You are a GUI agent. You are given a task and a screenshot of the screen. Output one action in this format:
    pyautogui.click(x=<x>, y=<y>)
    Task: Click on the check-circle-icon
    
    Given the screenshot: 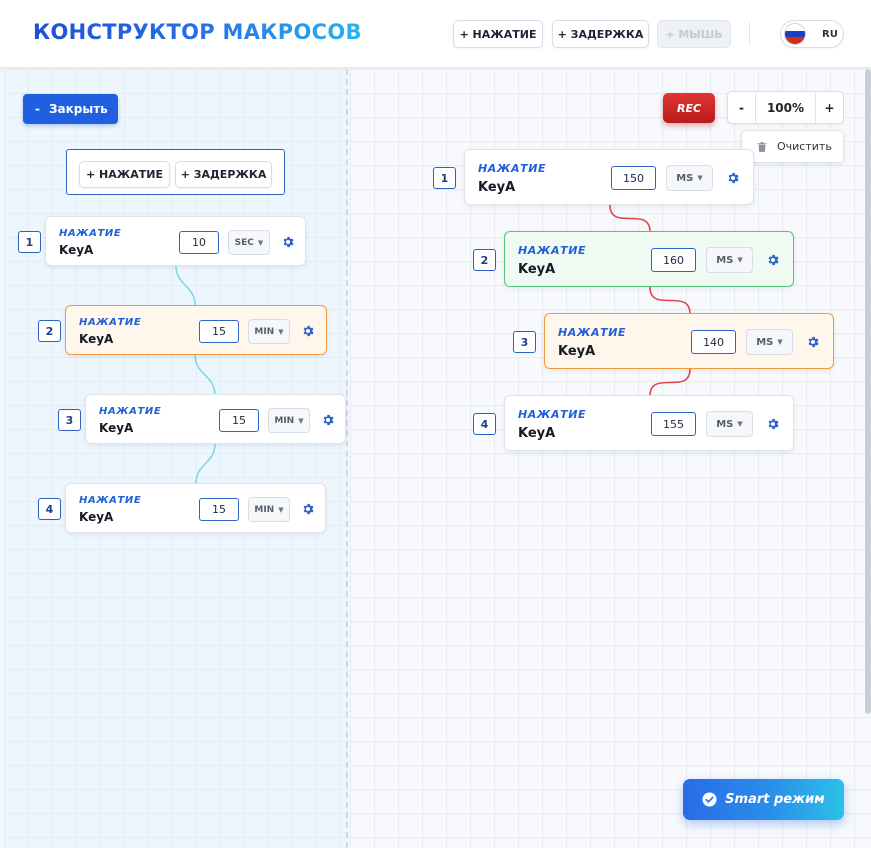 What is the action you would take?
    pyautogui.click(x=709, y=799)
    